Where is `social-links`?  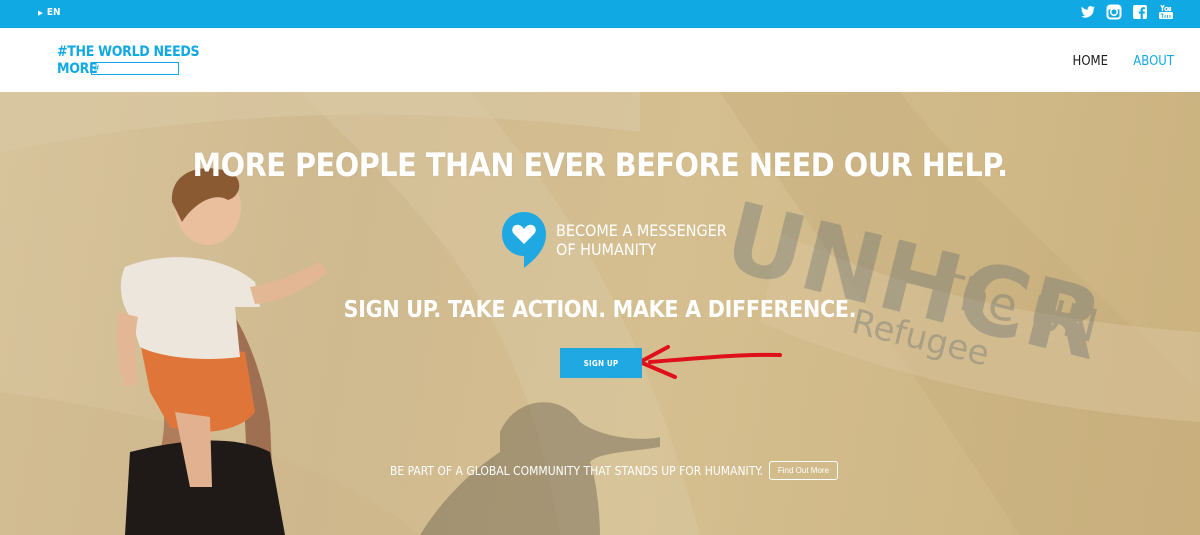
social-links is located at coordinates (1127, 12).